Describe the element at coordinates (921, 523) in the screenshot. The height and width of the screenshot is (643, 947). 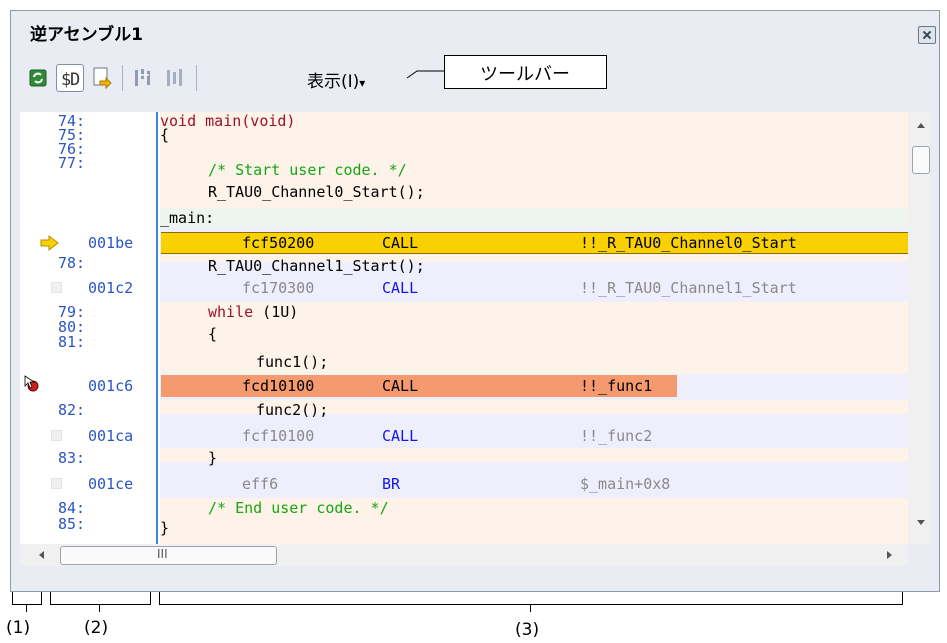
I see `scroll-down-icon` at that location.